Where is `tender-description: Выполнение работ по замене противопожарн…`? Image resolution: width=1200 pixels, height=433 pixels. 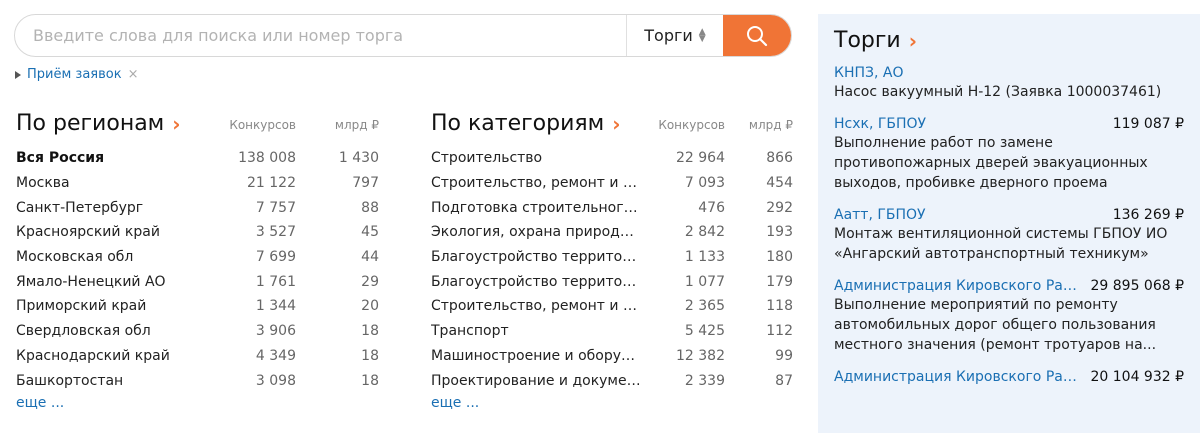
tender-description: Выполнение работ по замене противопожарн… is located at coordinates (1009, 163).